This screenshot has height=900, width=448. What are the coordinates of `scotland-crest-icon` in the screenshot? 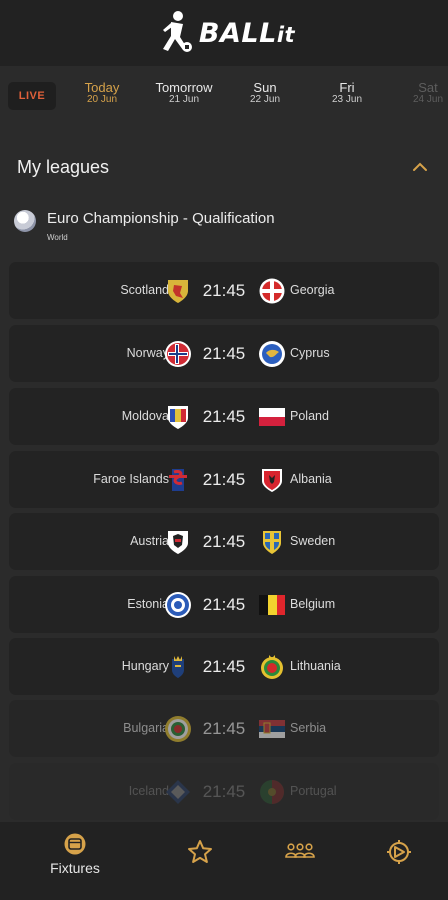 It's located at (178, 291).